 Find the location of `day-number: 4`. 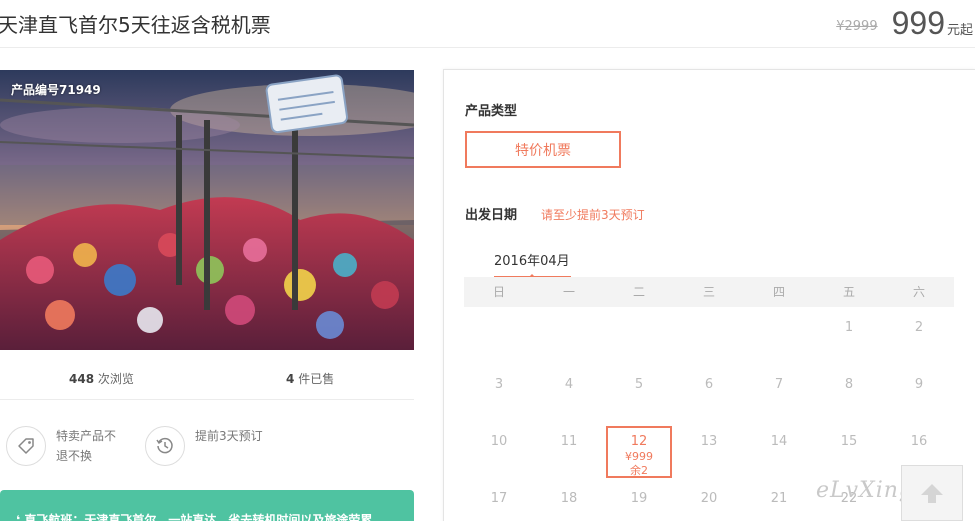

day-number: 4 is located at coordinates (569, 384).